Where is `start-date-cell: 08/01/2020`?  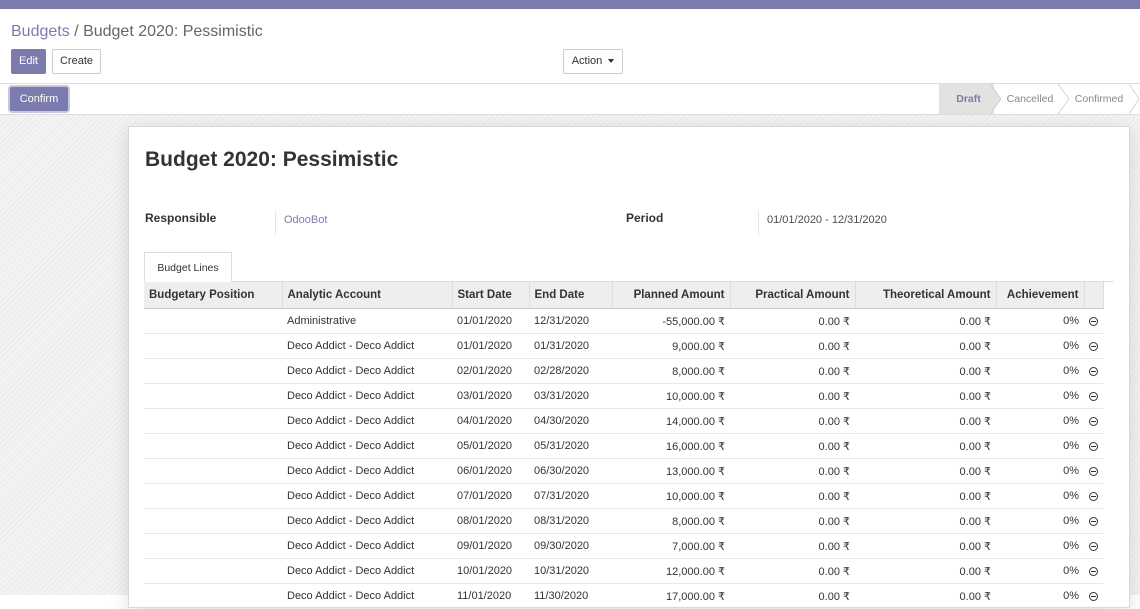 start-date-cell: 08/01/2020 is located at coordinates (490, 521).